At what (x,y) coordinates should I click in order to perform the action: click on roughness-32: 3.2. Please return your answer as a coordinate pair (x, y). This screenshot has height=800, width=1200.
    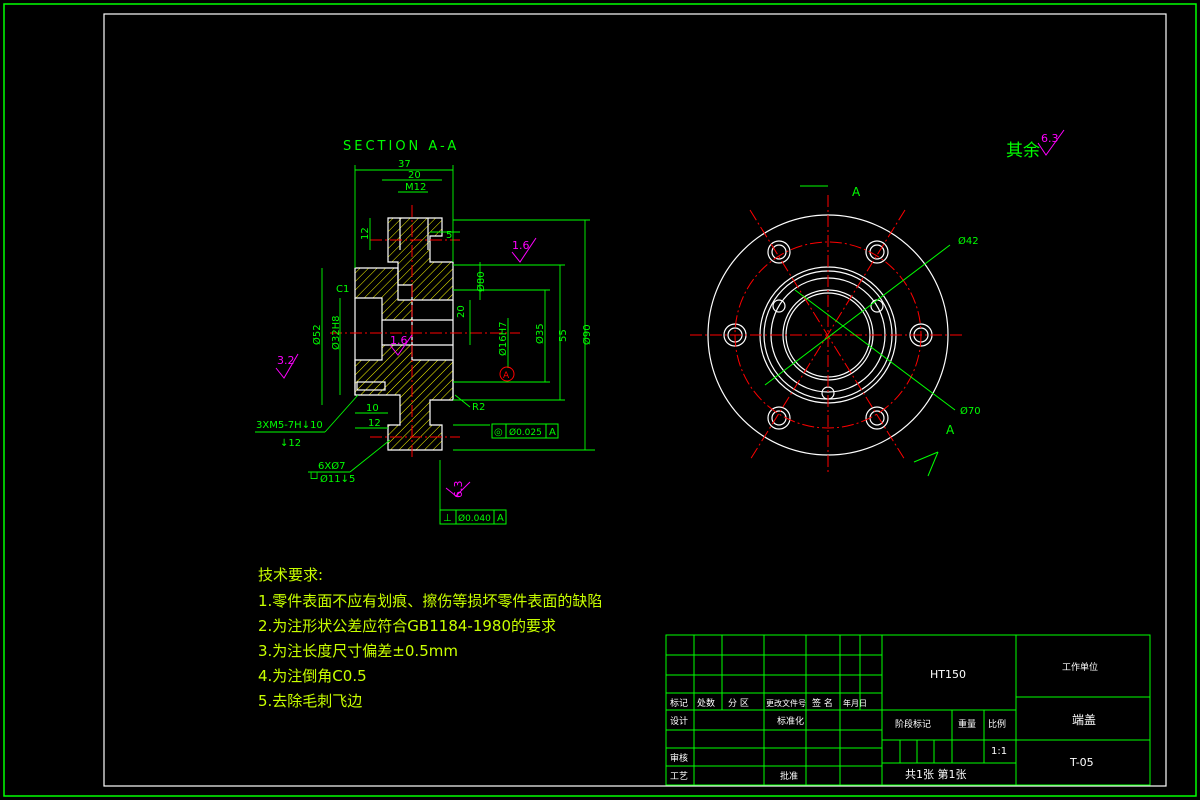
    Looking at the image, I should click on (286, 360).